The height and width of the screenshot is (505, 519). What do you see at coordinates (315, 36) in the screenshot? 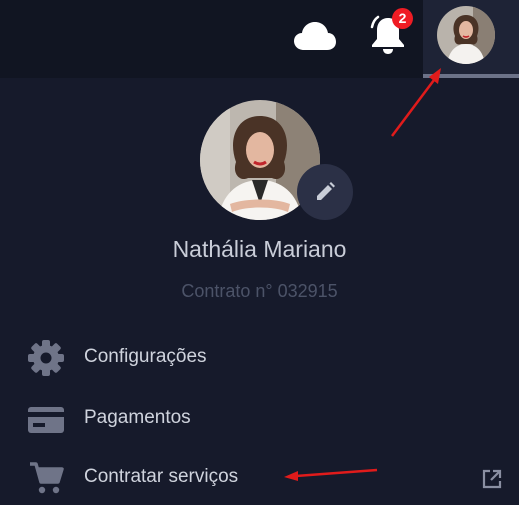
I see `cloud-icon` at bounding box center [315, 36].